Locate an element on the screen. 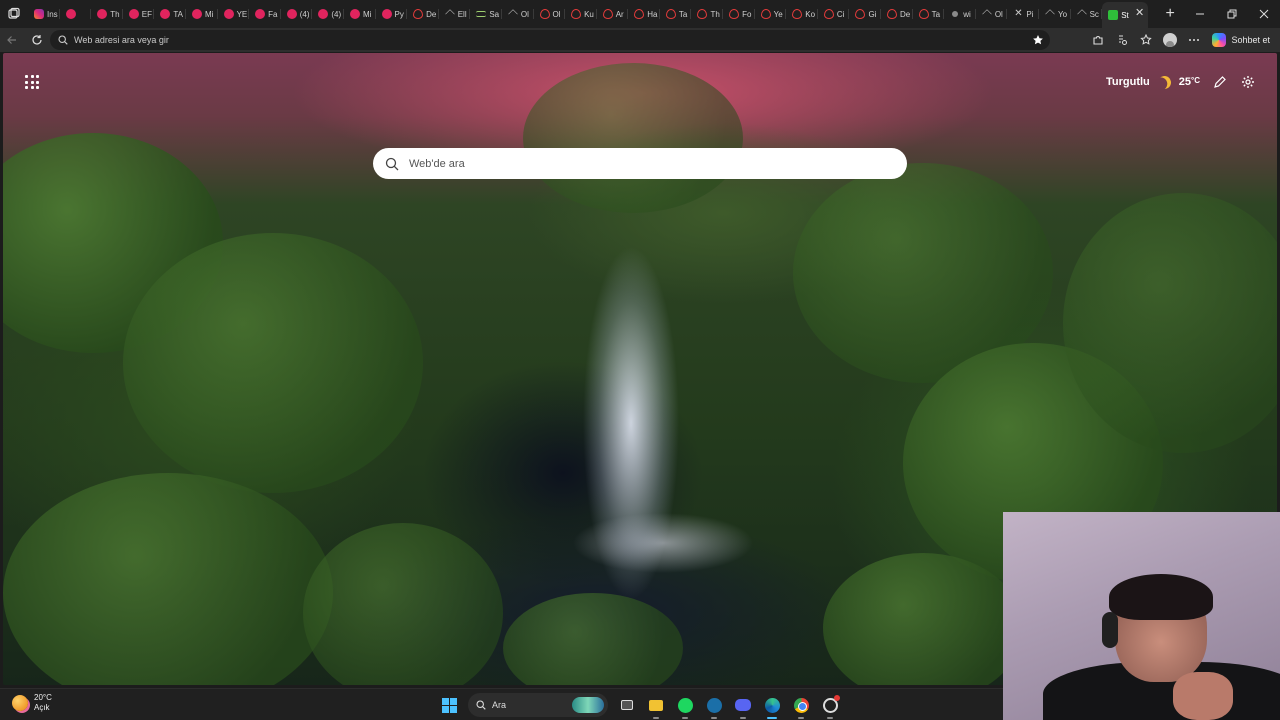 The width and height of the screenshot is (1280, 720). refresh-button is located at coordinates (37, 40).